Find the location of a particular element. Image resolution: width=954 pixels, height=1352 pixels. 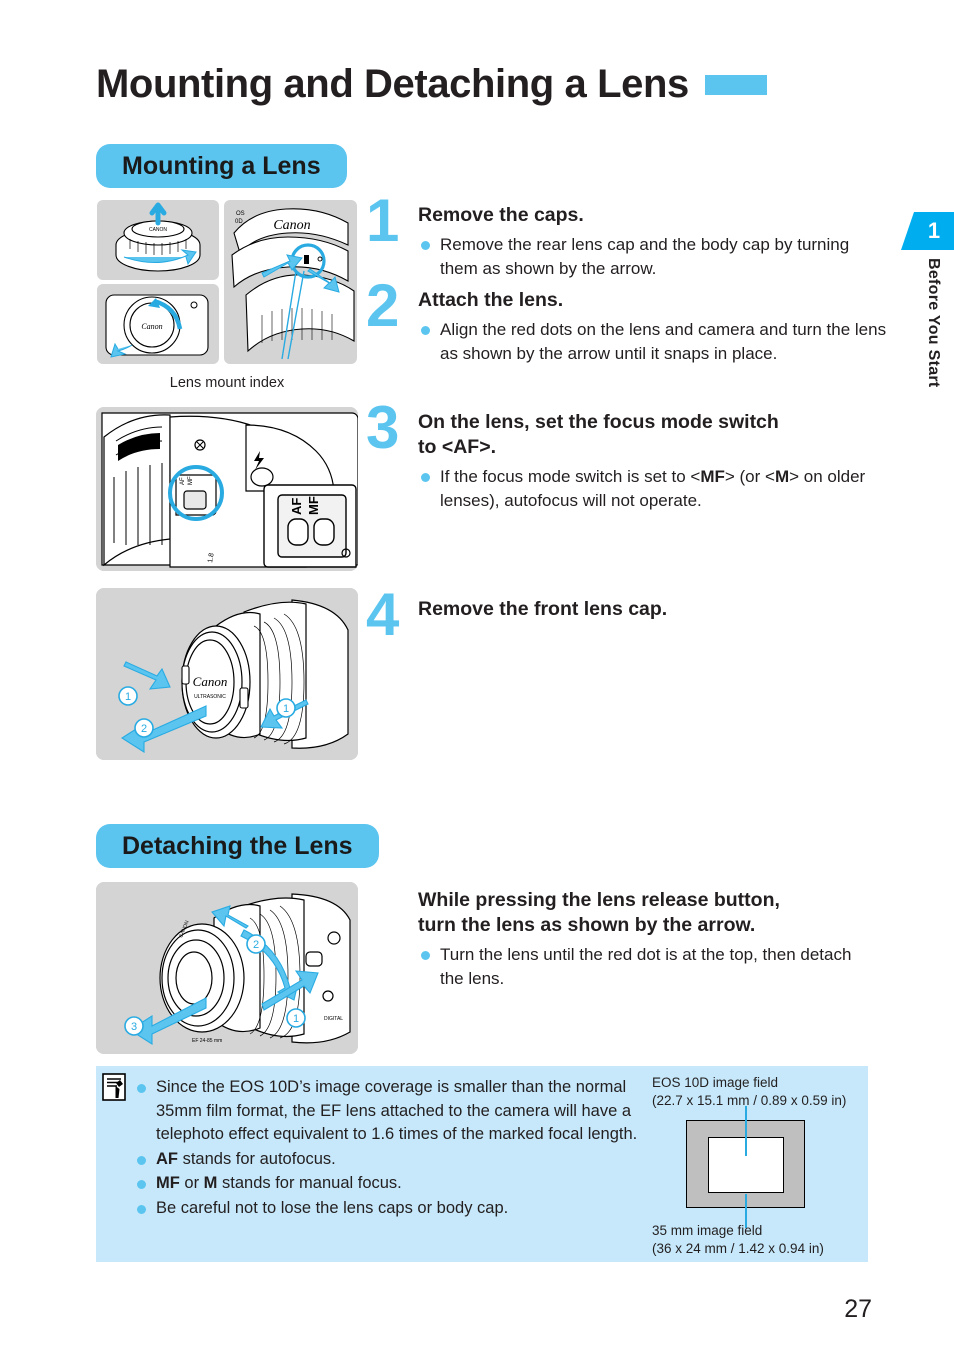

note-item-af-abbrev: AF is located at coordinates (167, 1158).